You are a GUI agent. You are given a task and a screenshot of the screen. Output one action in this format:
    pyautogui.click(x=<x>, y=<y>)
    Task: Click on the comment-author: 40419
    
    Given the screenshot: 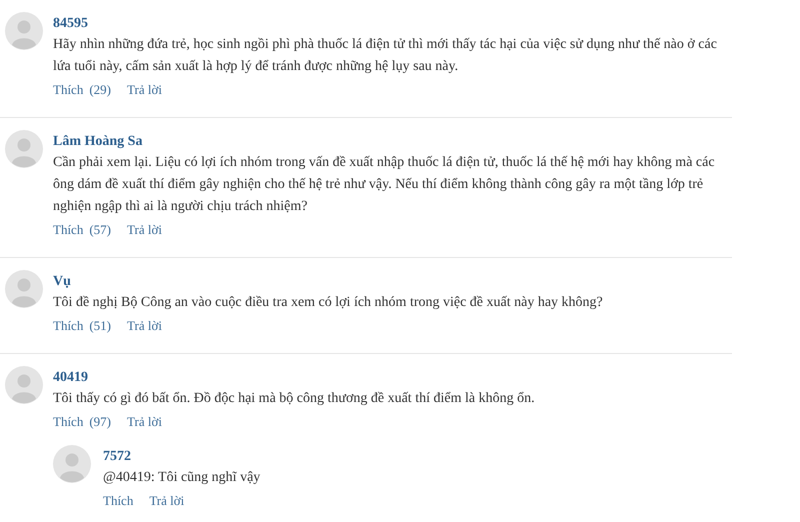 What is the action you would take?
    pyautogui.click(x=390, y=378)
    